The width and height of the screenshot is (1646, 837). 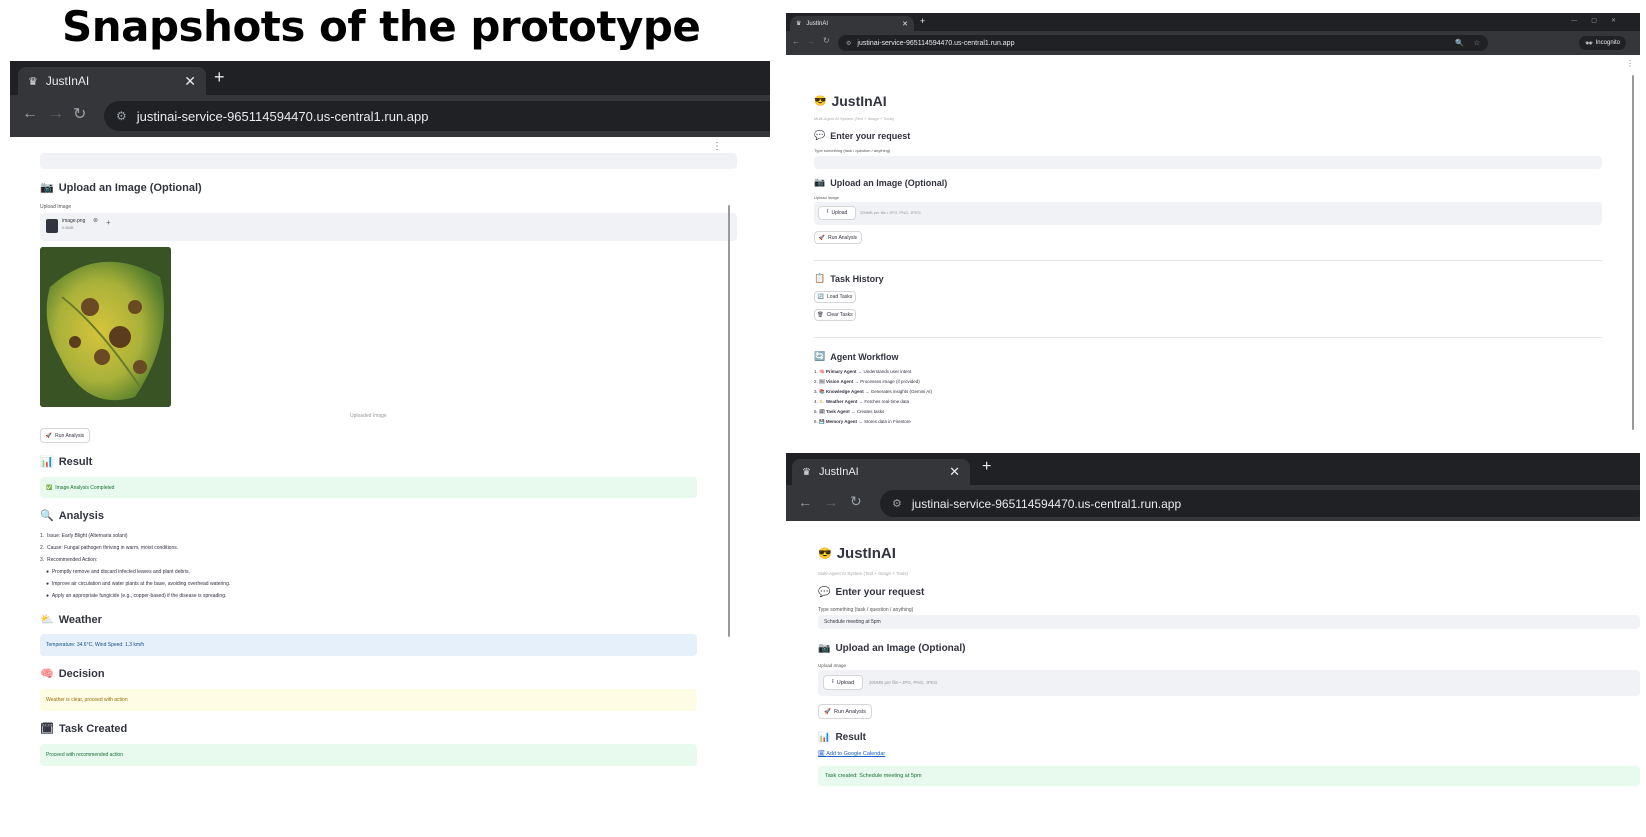 What do you see at coordinates (856, 356) in the screenshot?
I see `agent-workflow-heading: 🔄 Agent Workflow` at bounding box center [856, 356].